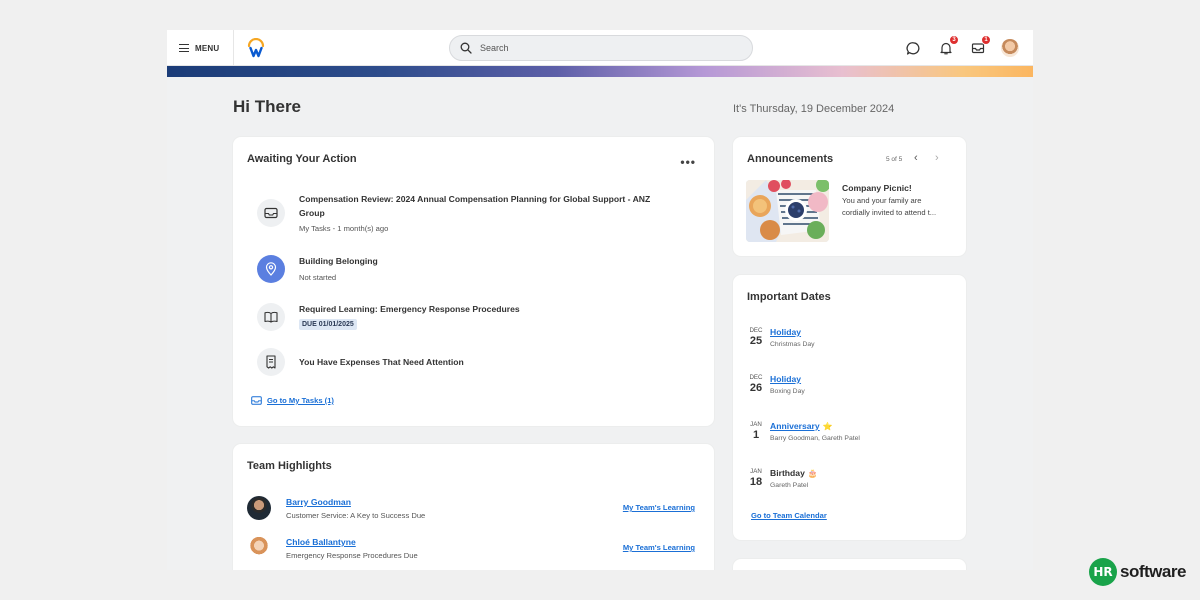 The image size is (1200, 600). I want to click on chat-bubble-icon, so click(912, 48).